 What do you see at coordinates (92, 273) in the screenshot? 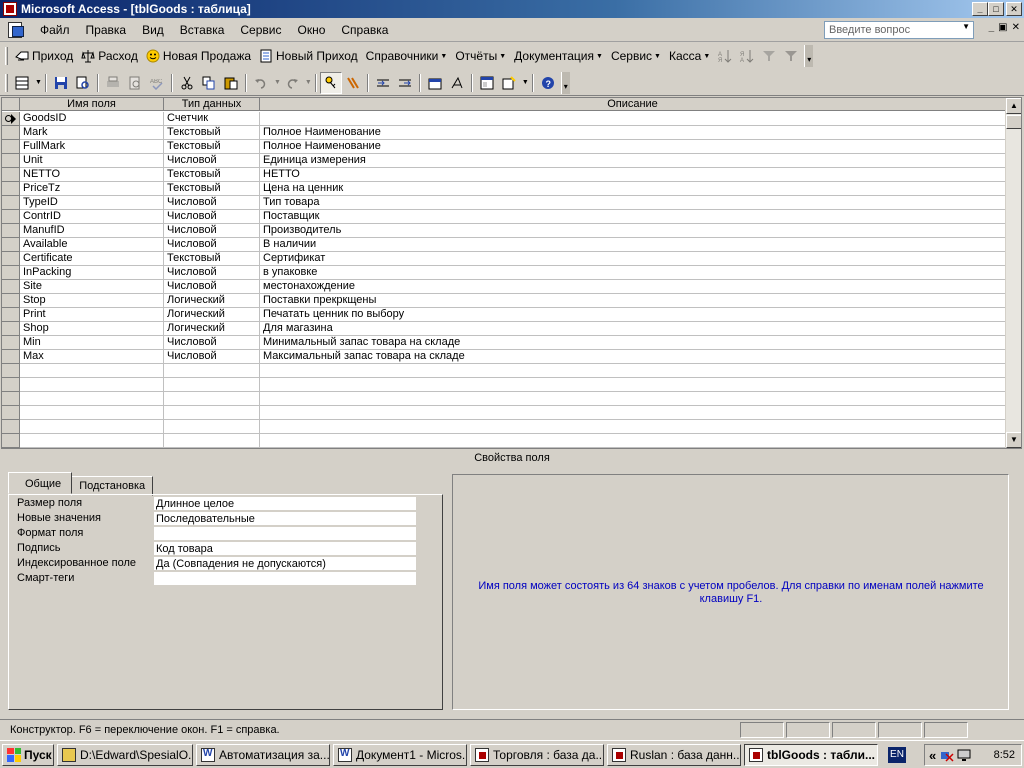
I see `field-name-cell: InPacking` at bounding box center [92, 273].